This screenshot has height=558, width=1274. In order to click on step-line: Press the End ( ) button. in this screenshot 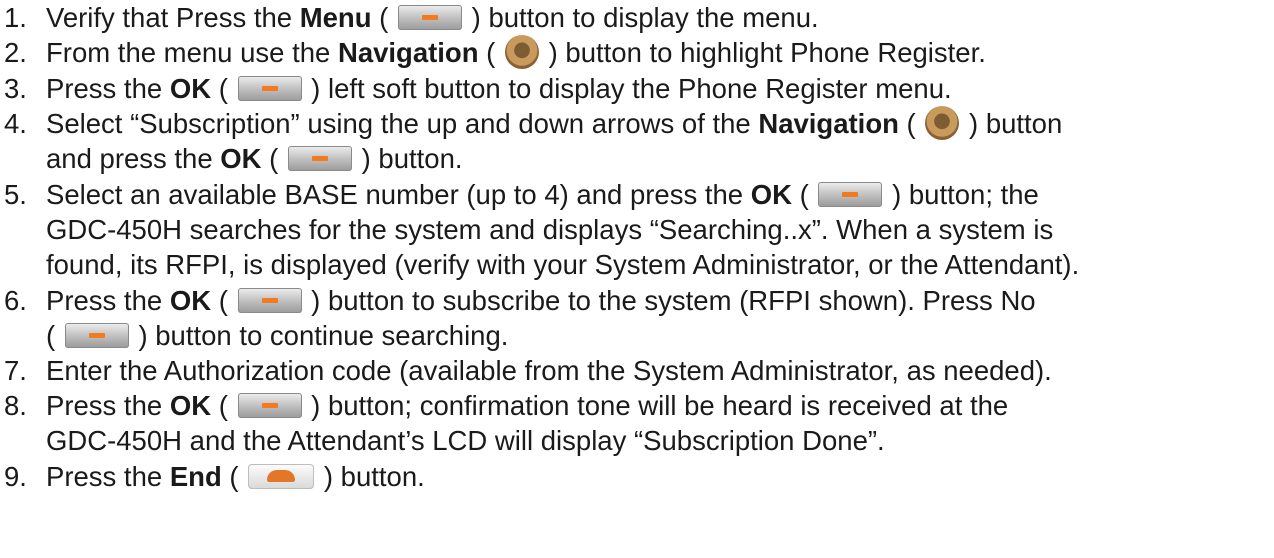, I will do `click(235, 476)`.